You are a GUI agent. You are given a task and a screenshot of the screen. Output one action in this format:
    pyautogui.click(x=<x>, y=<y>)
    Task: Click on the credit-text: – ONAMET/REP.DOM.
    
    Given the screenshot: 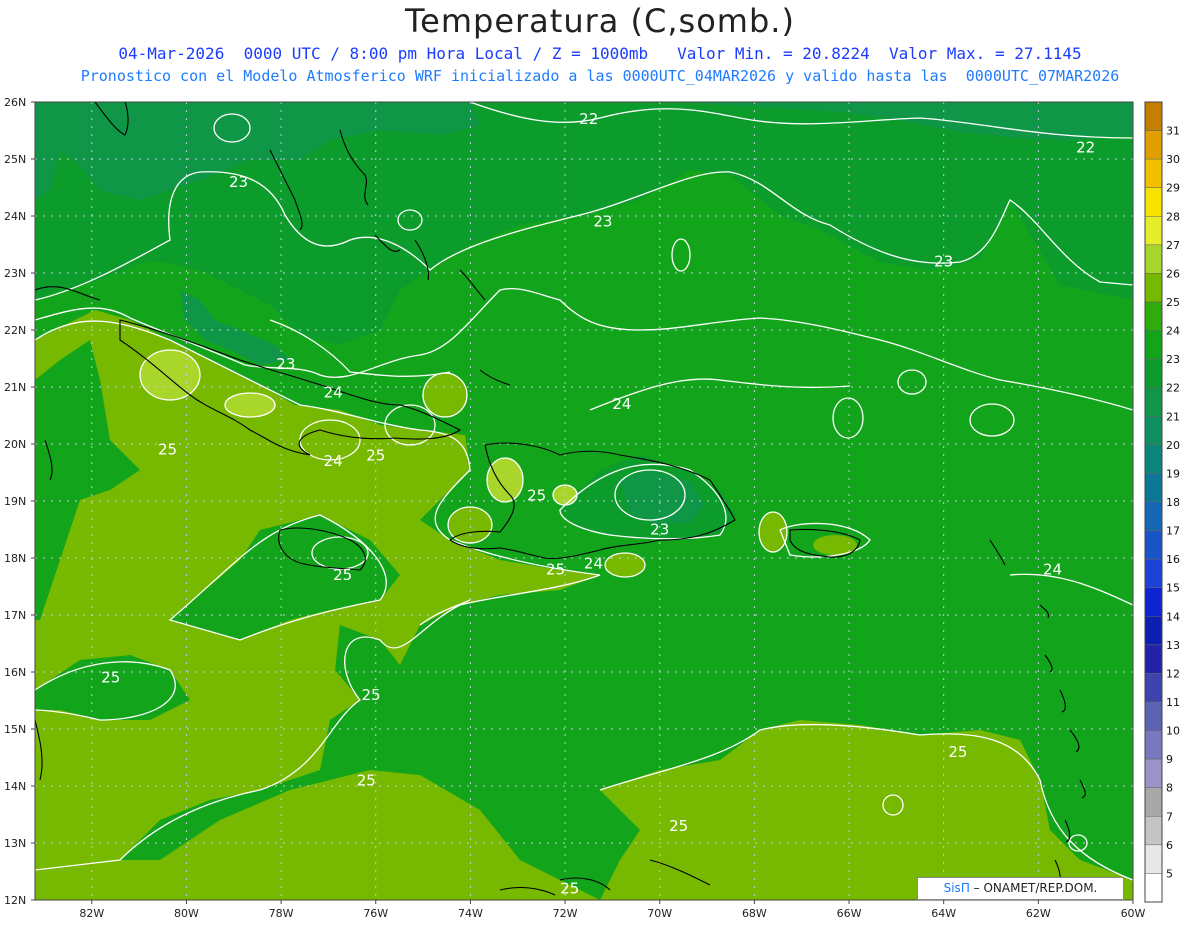 What is the action you would take?
    pyautogui.click(x=1033, y=888)
    